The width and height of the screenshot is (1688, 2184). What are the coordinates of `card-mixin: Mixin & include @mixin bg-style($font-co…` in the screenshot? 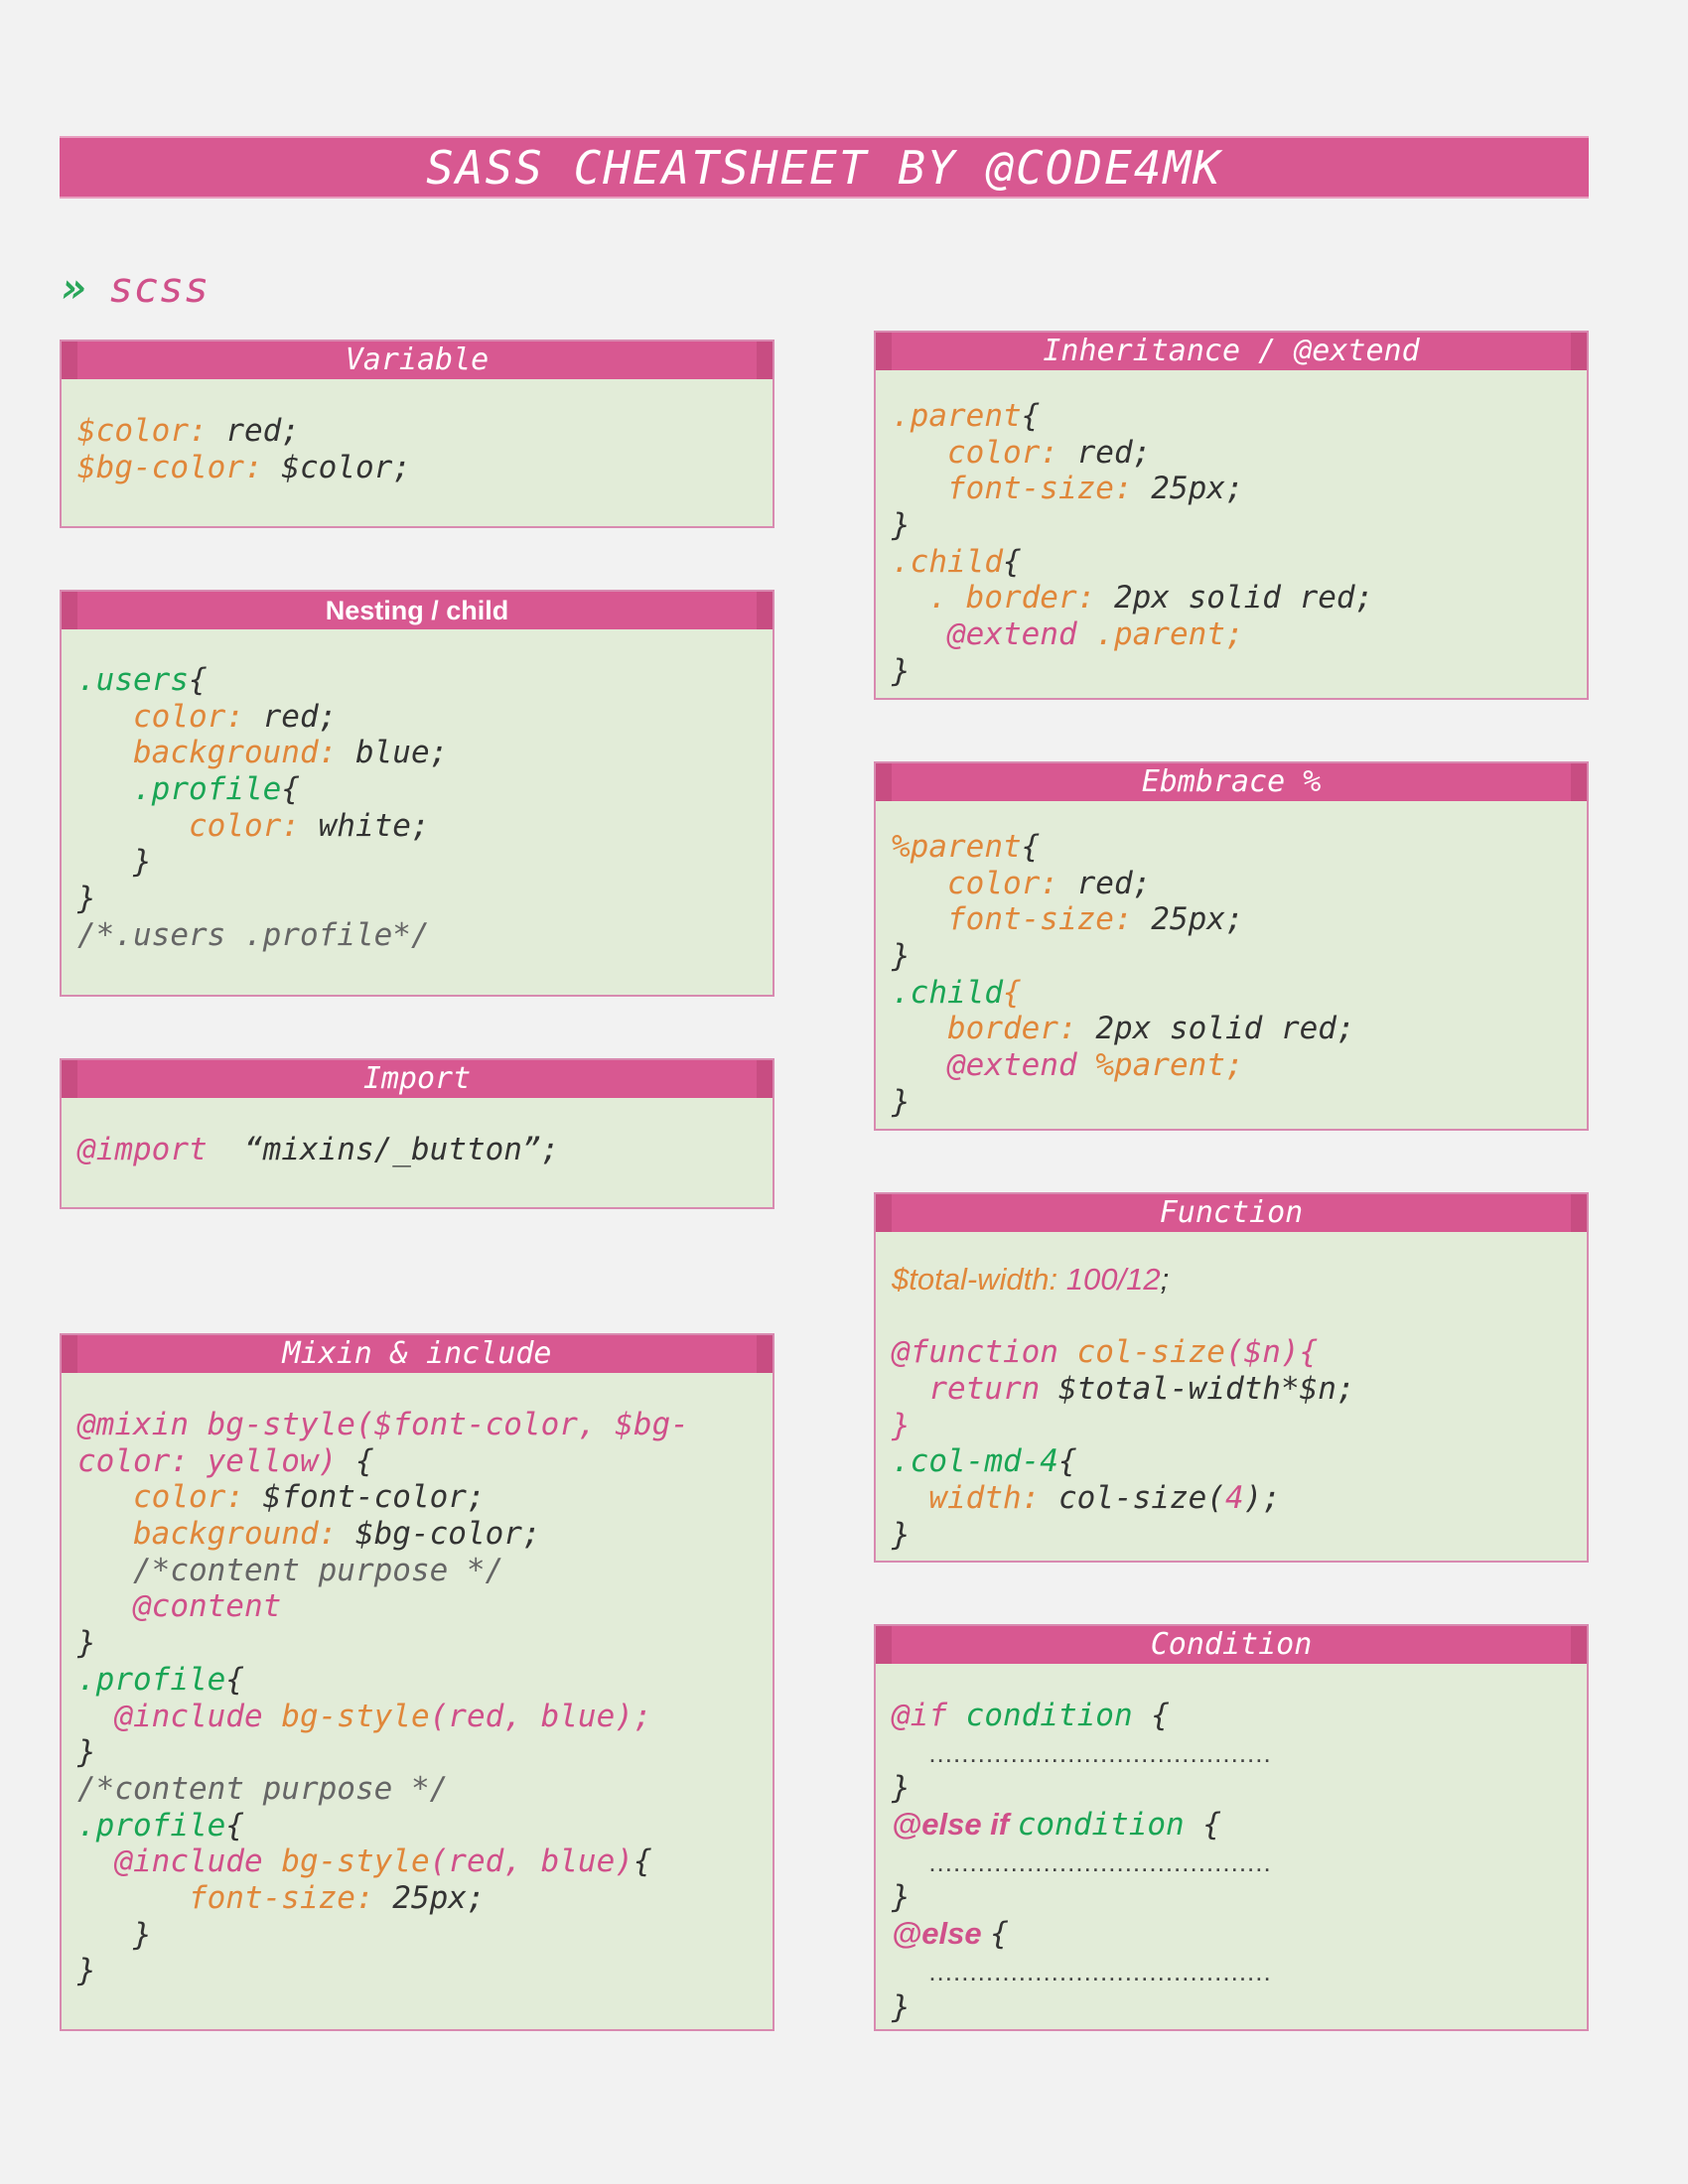 It's located at (417, 1682).